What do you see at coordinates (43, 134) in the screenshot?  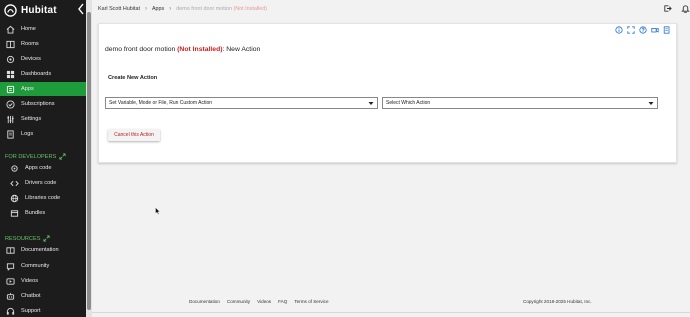 I see `sidebar-item-logs: Logs` at bounding box center [43, 134].